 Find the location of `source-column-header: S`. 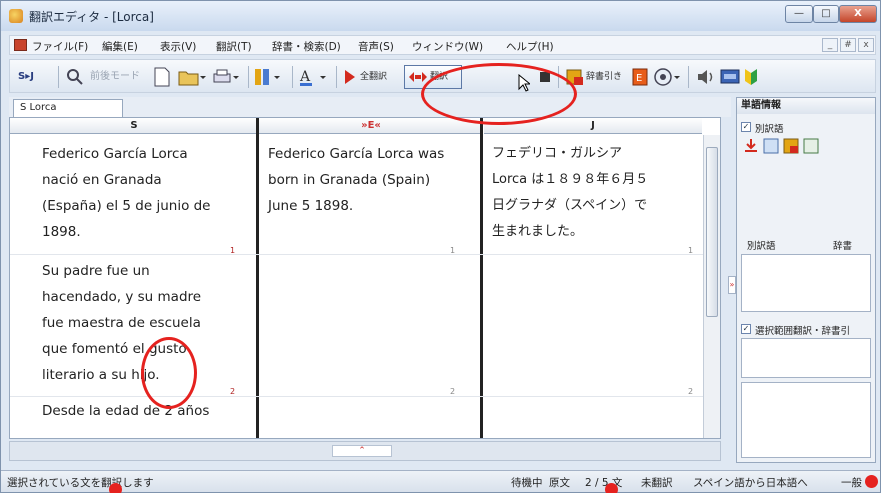

source-column-header: S is located at coordinates (134, 126).